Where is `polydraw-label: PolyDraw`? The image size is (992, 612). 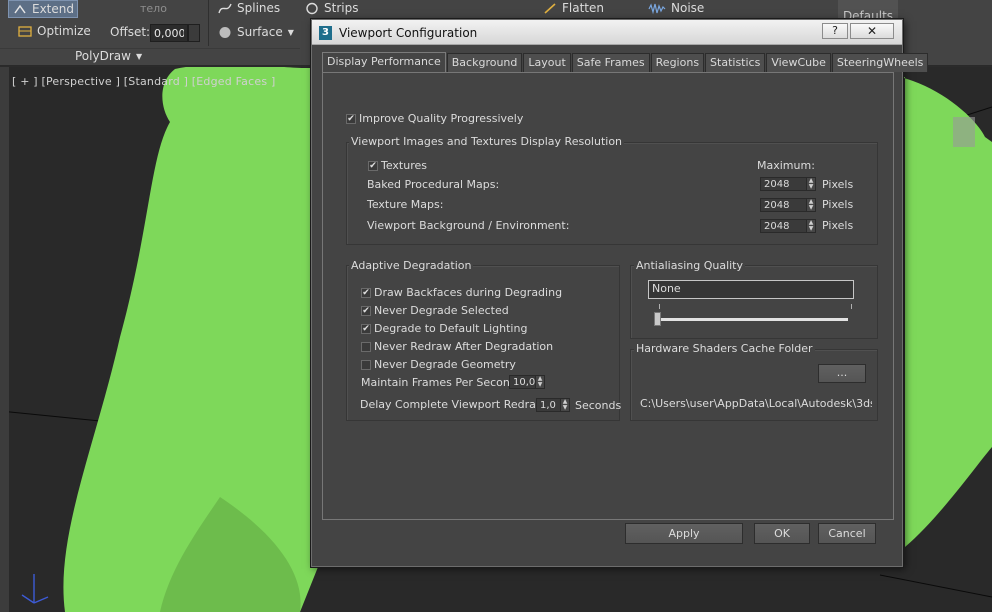 polydraw-label: PolyDraw is located at coordinates (103, 56).